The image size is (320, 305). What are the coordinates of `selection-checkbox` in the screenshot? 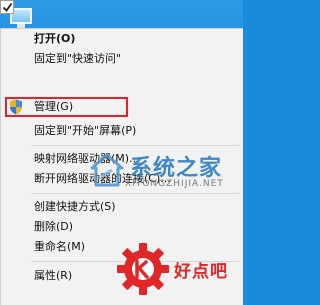 It's located at (7, 7).